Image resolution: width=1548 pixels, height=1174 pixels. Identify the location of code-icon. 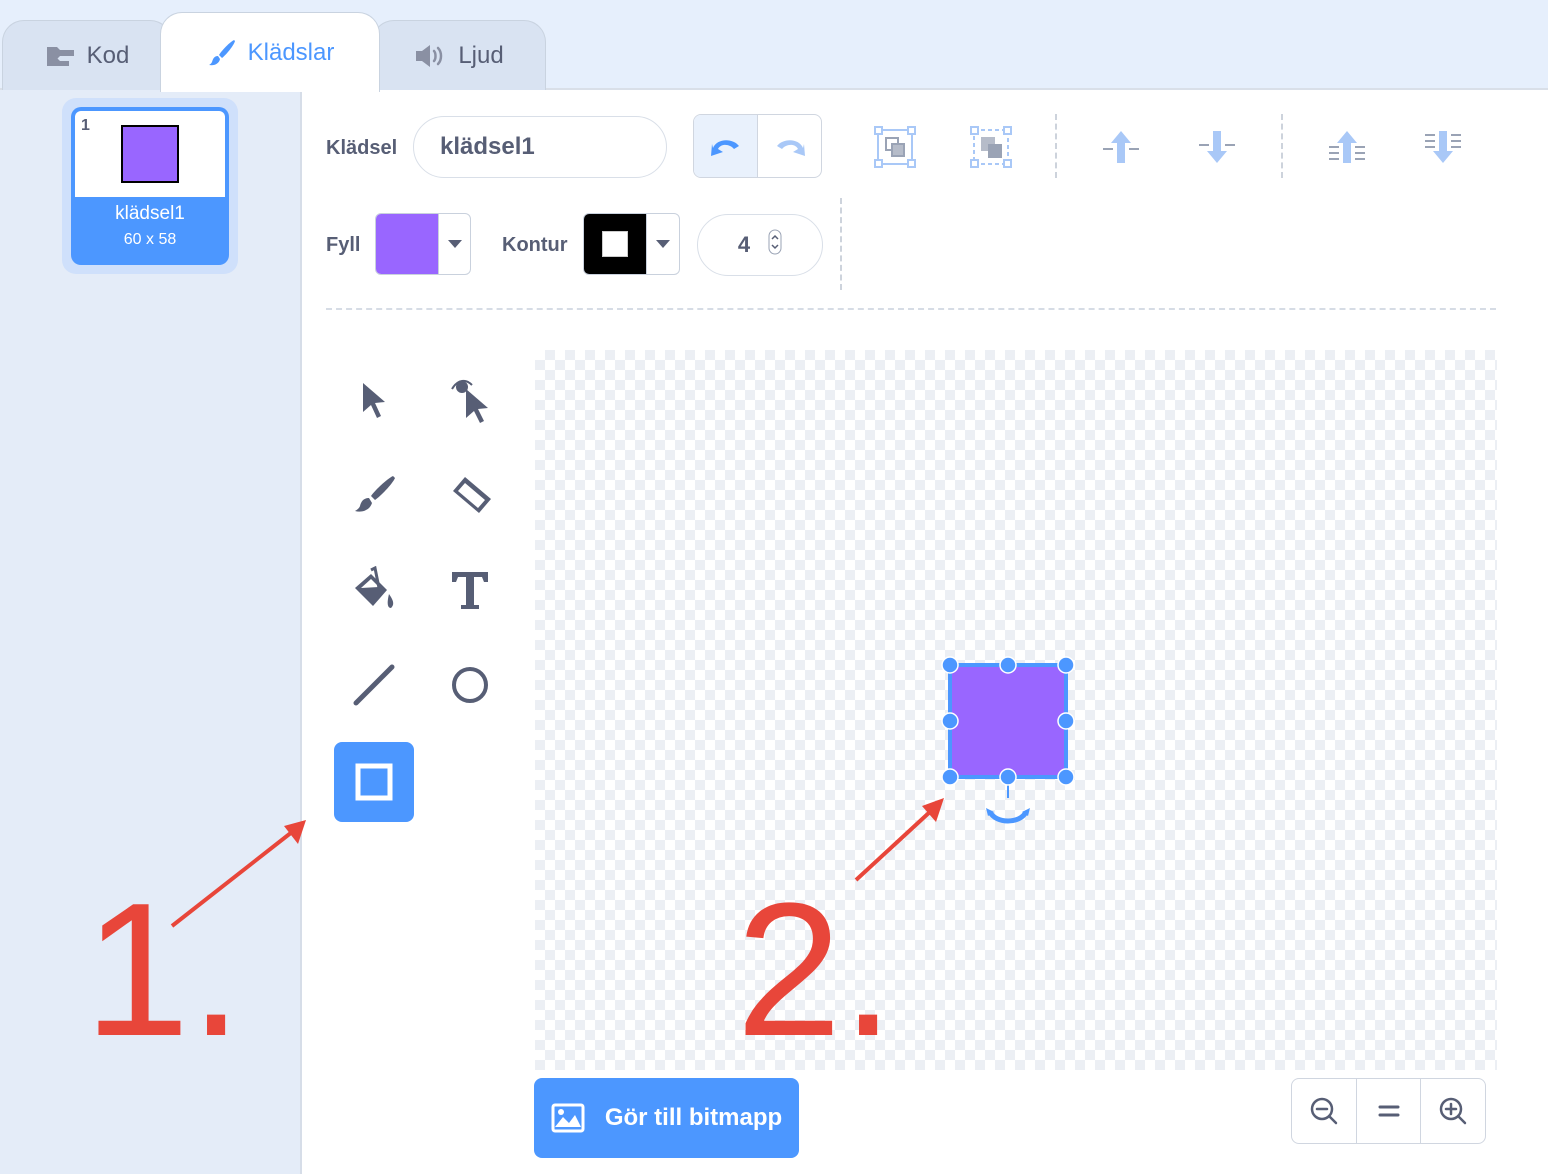
(61, 56).